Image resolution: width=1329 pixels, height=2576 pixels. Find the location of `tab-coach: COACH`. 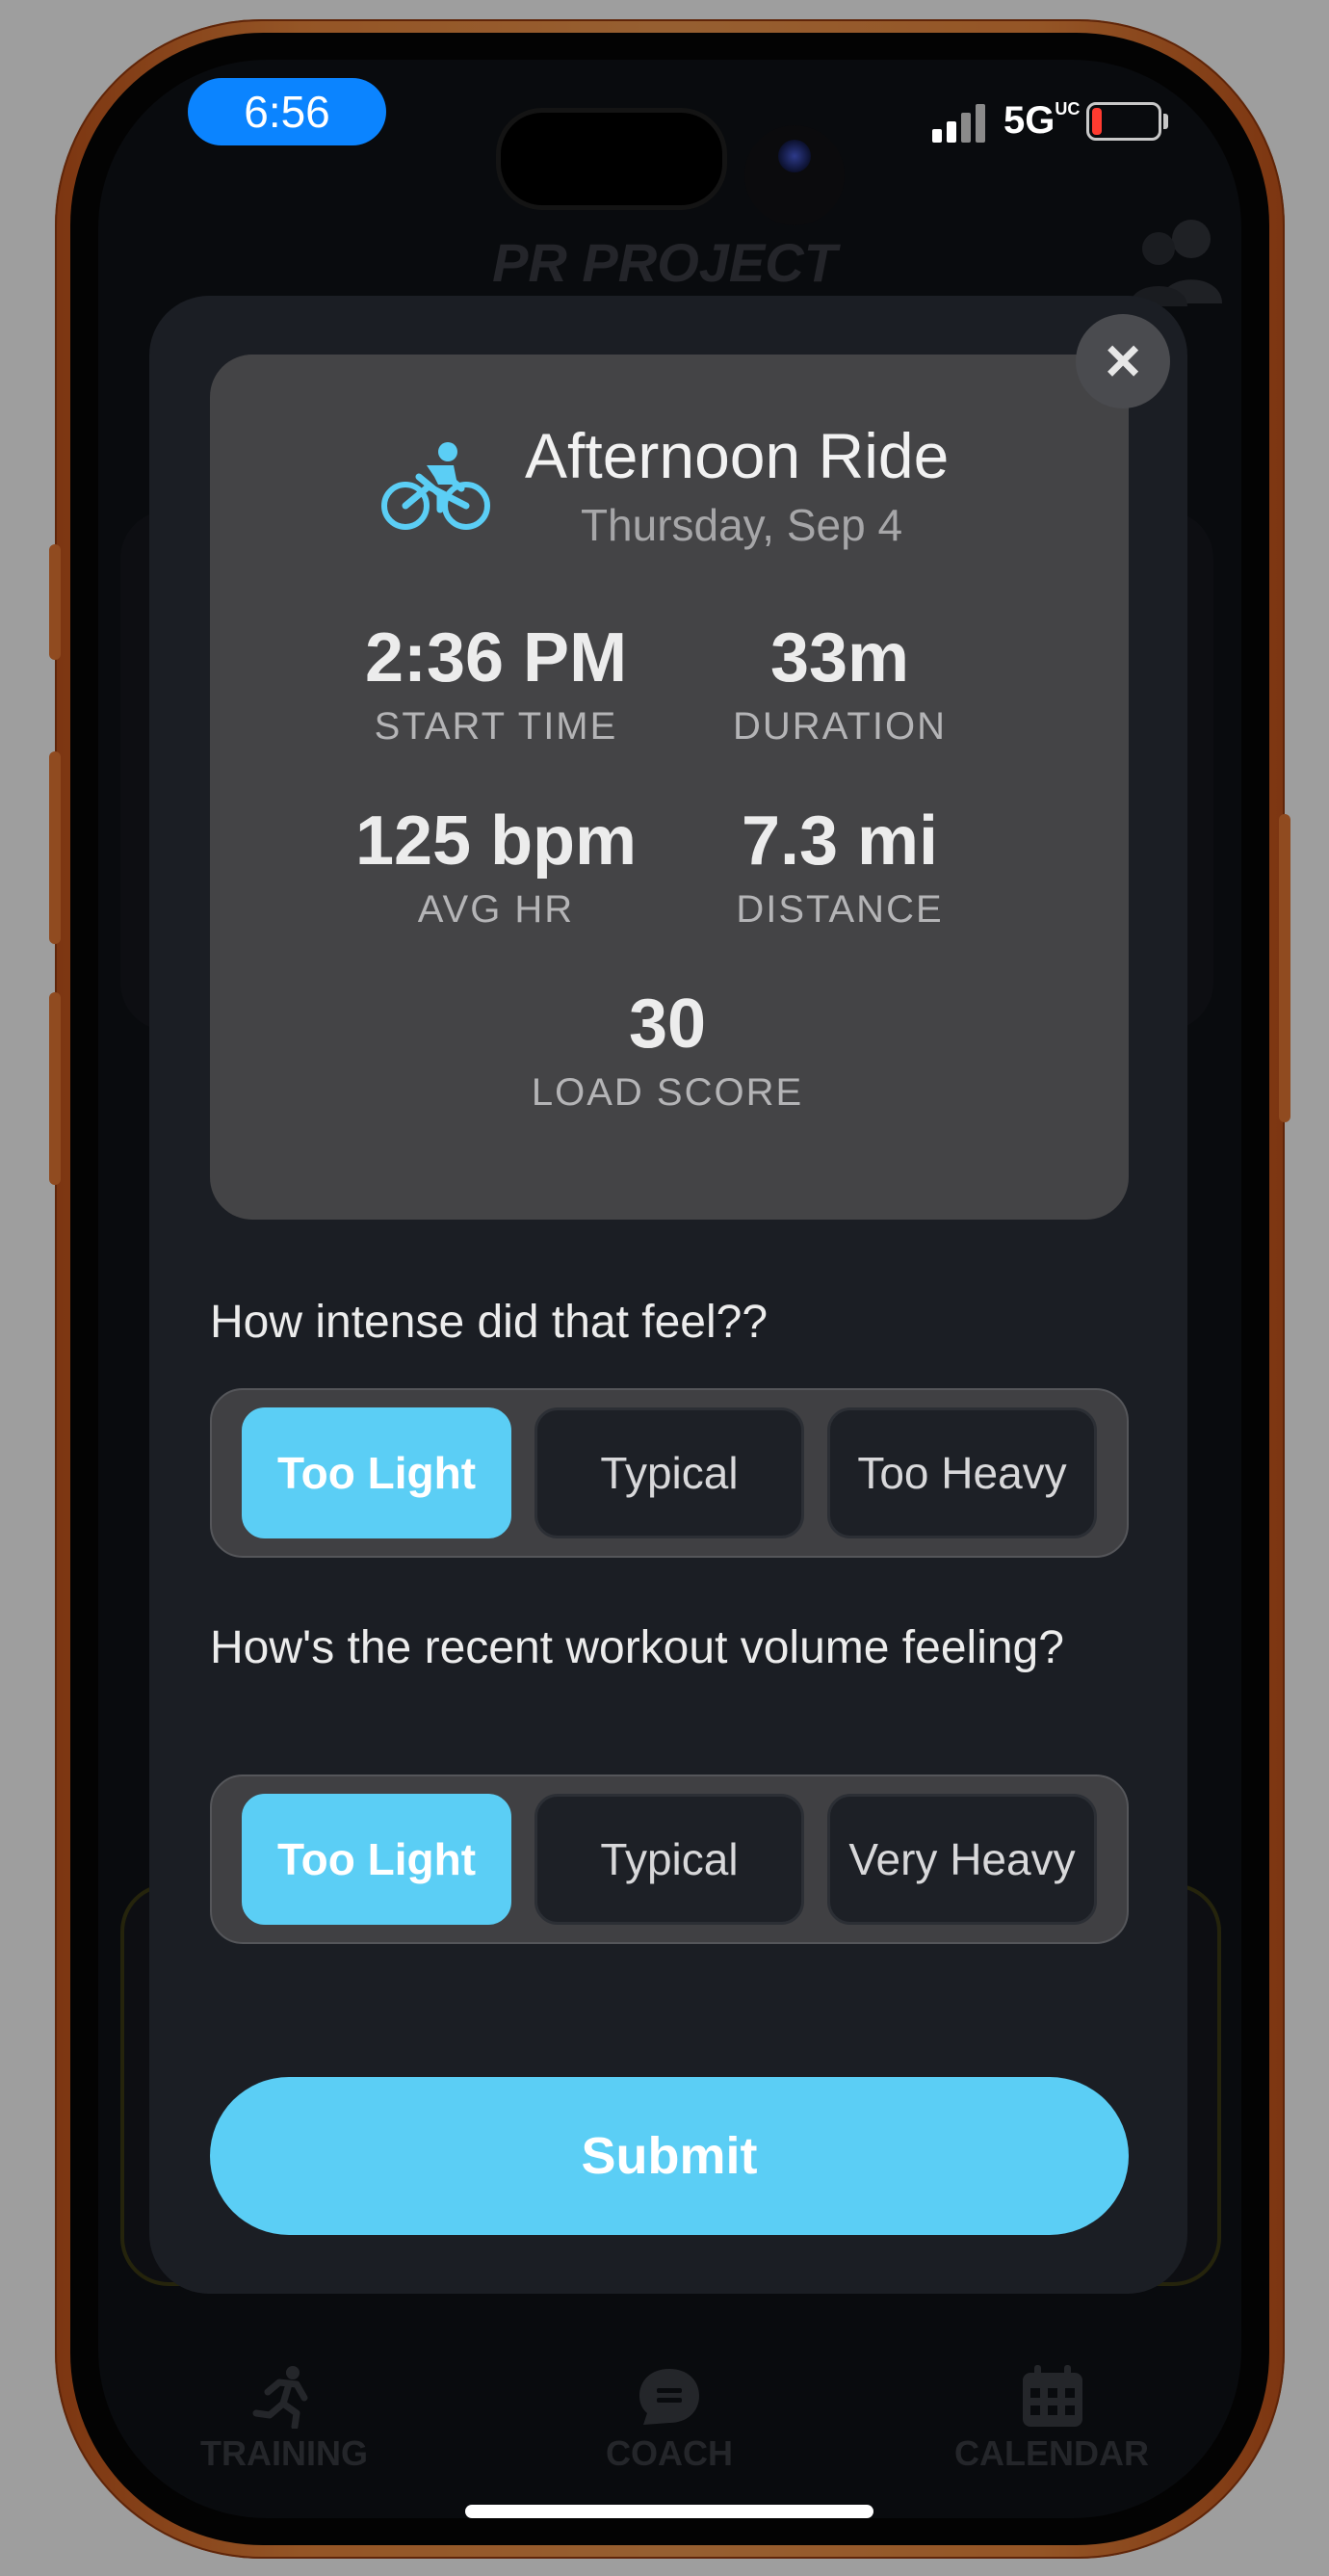

tab-coach: COACH is located at coordinates (670, 2453).